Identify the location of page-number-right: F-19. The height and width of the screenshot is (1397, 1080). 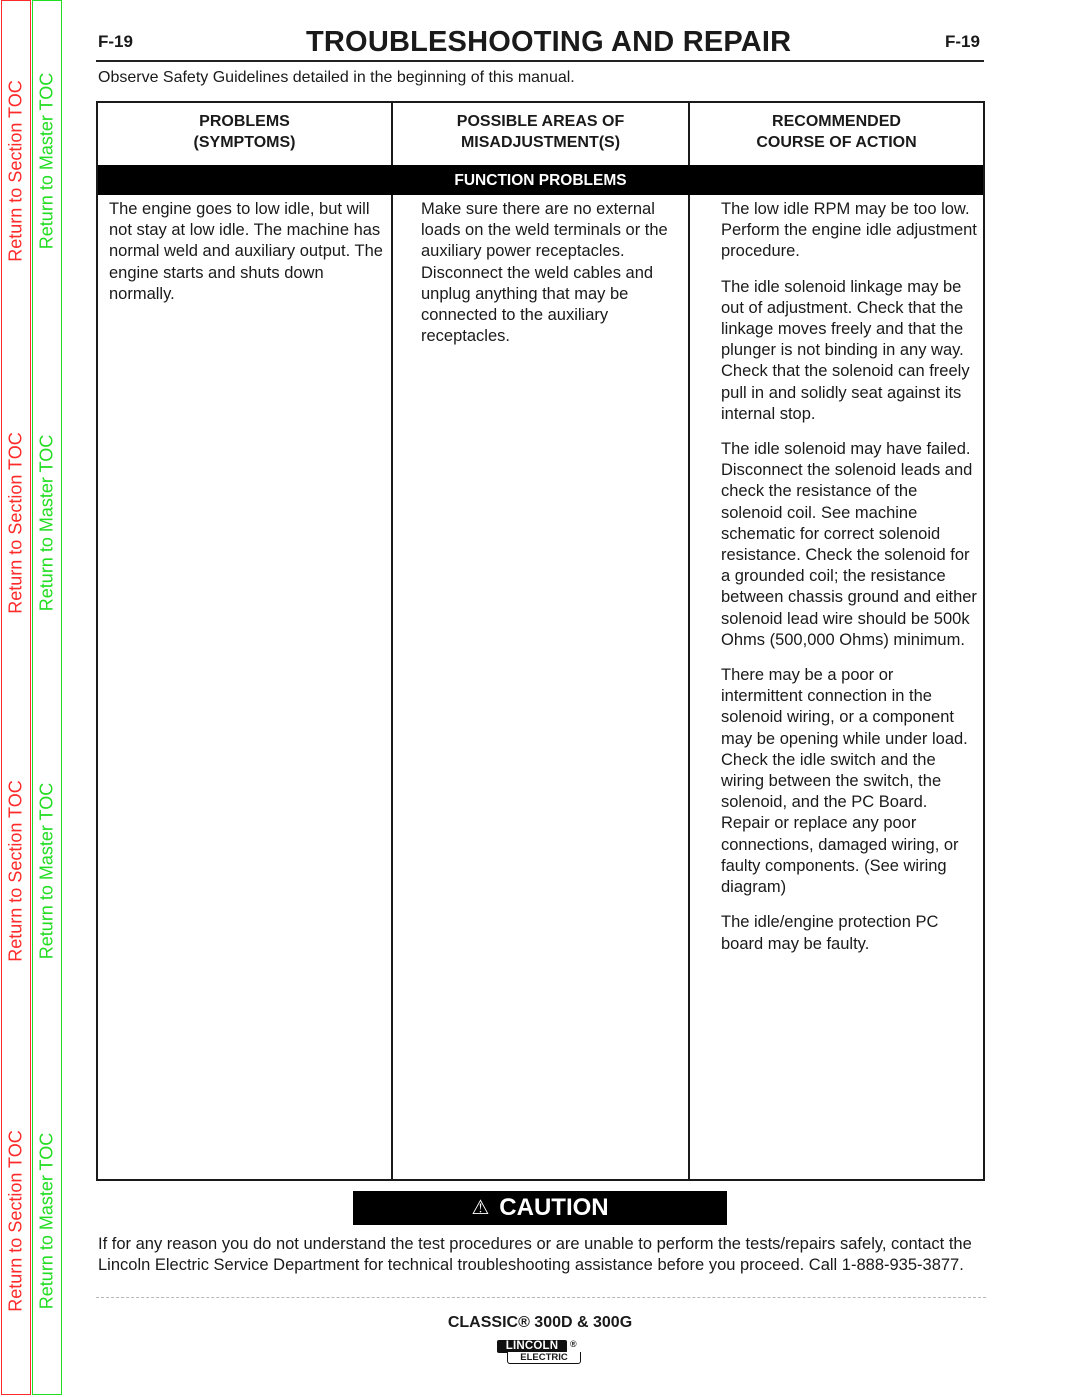
(962, 41).